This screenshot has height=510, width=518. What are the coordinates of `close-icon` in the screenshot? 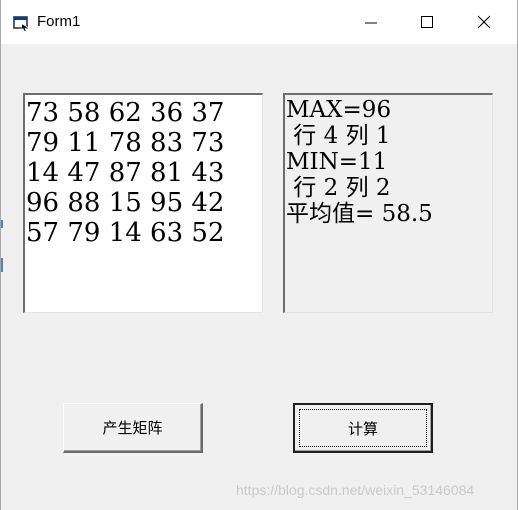 It's located at (484, 22).